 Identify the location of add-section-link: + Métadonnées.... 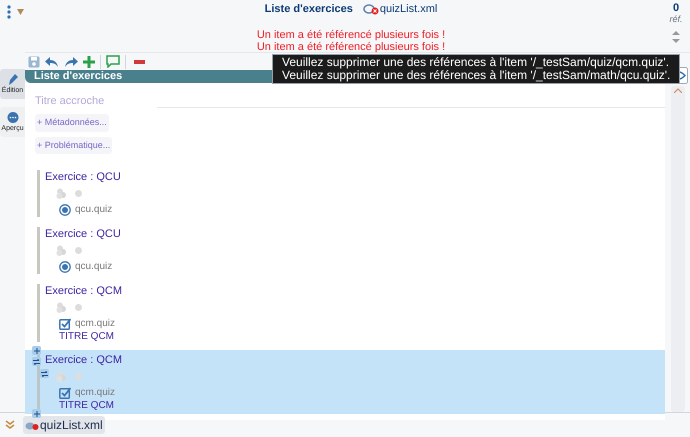
(72, 123).